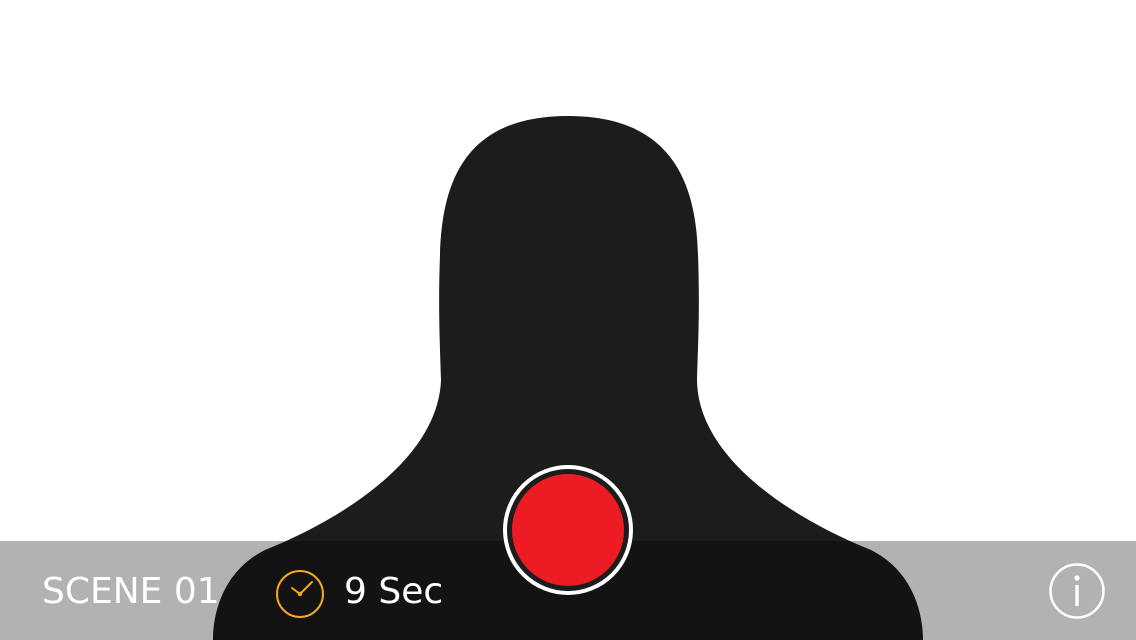 The height and width of the screenshot is (640, 1136). Describe the element at coordinates (300, 594) in the screenshot. I see `clock-icon` at that location.